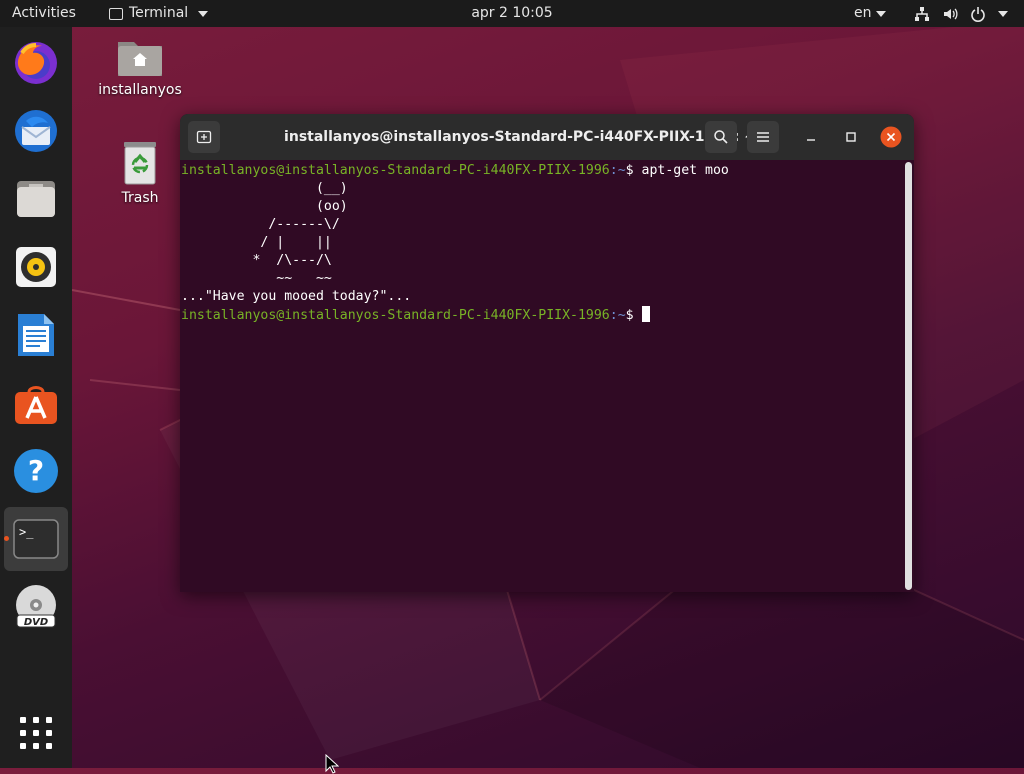  Describe the element at coordinates (863, 13) in the screenshot. I see `language-label: en` at that location.